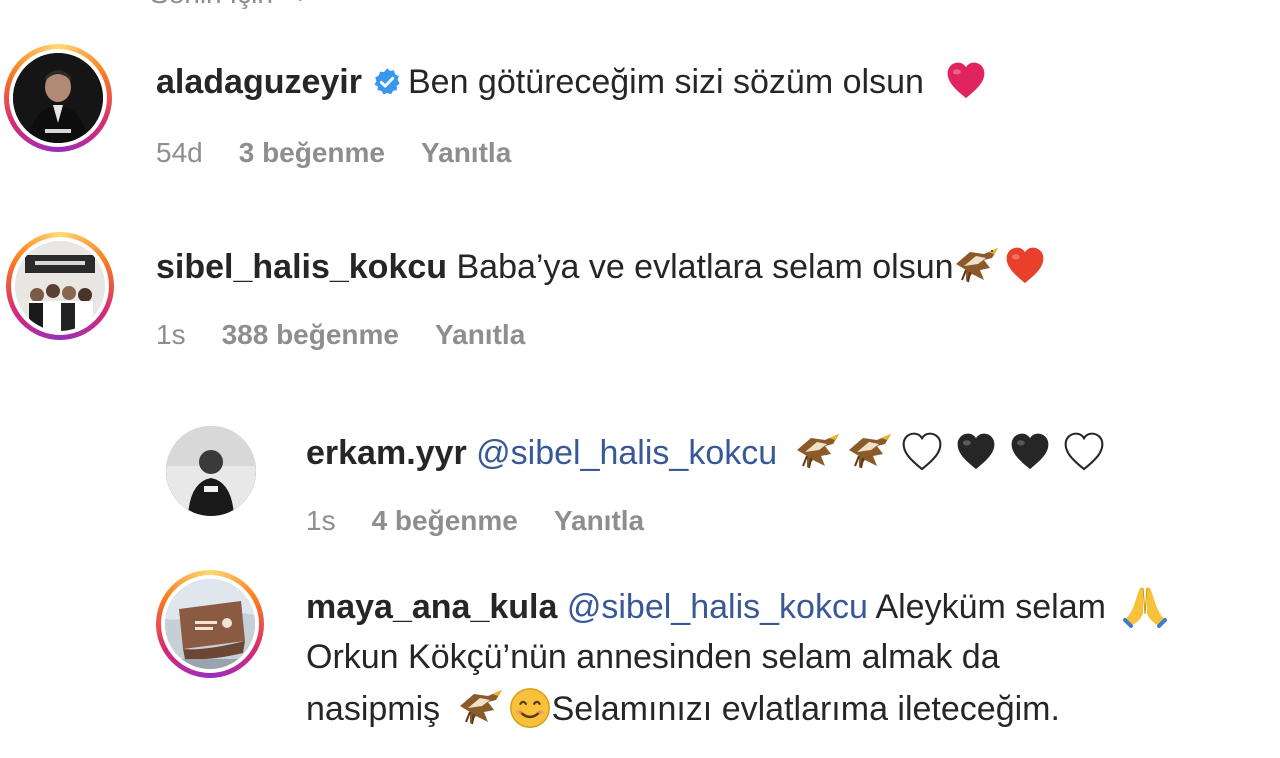 Image resolution: width=1280 pixels, height=758 pixels. Describe the element at coordinates (705, 267) in the screenshot. I see `comment-text: Baba’ya ve evlatlara selam olsun` at that location.